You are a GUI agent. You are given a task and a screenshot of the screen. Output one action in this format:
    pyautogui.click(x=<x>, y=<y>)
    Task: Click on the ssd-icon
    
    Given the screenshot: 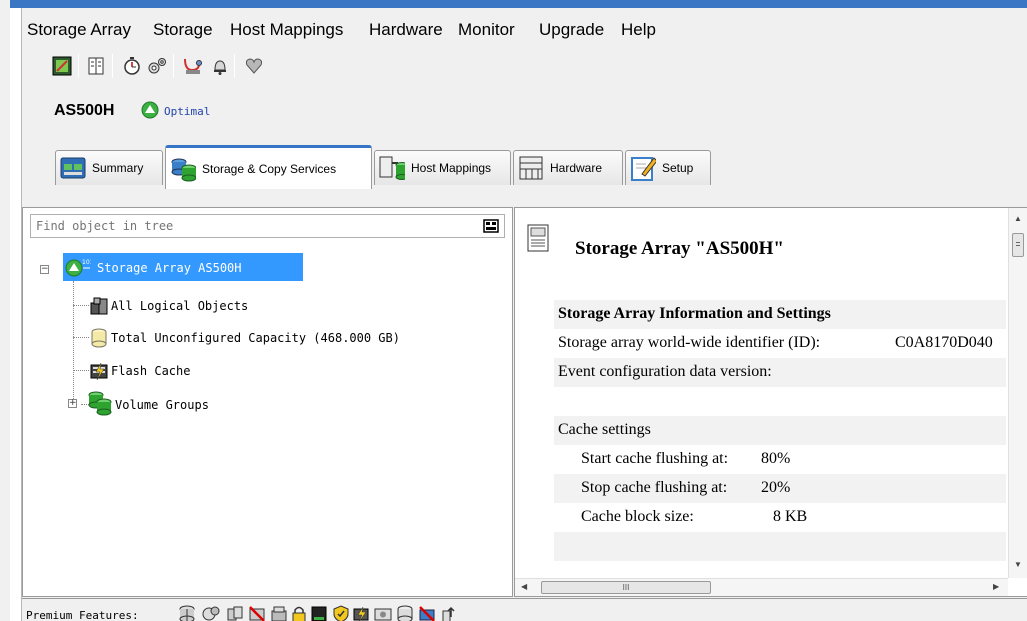 What is the action you would take?
    pyautogui.click(x=319, y=613)
    